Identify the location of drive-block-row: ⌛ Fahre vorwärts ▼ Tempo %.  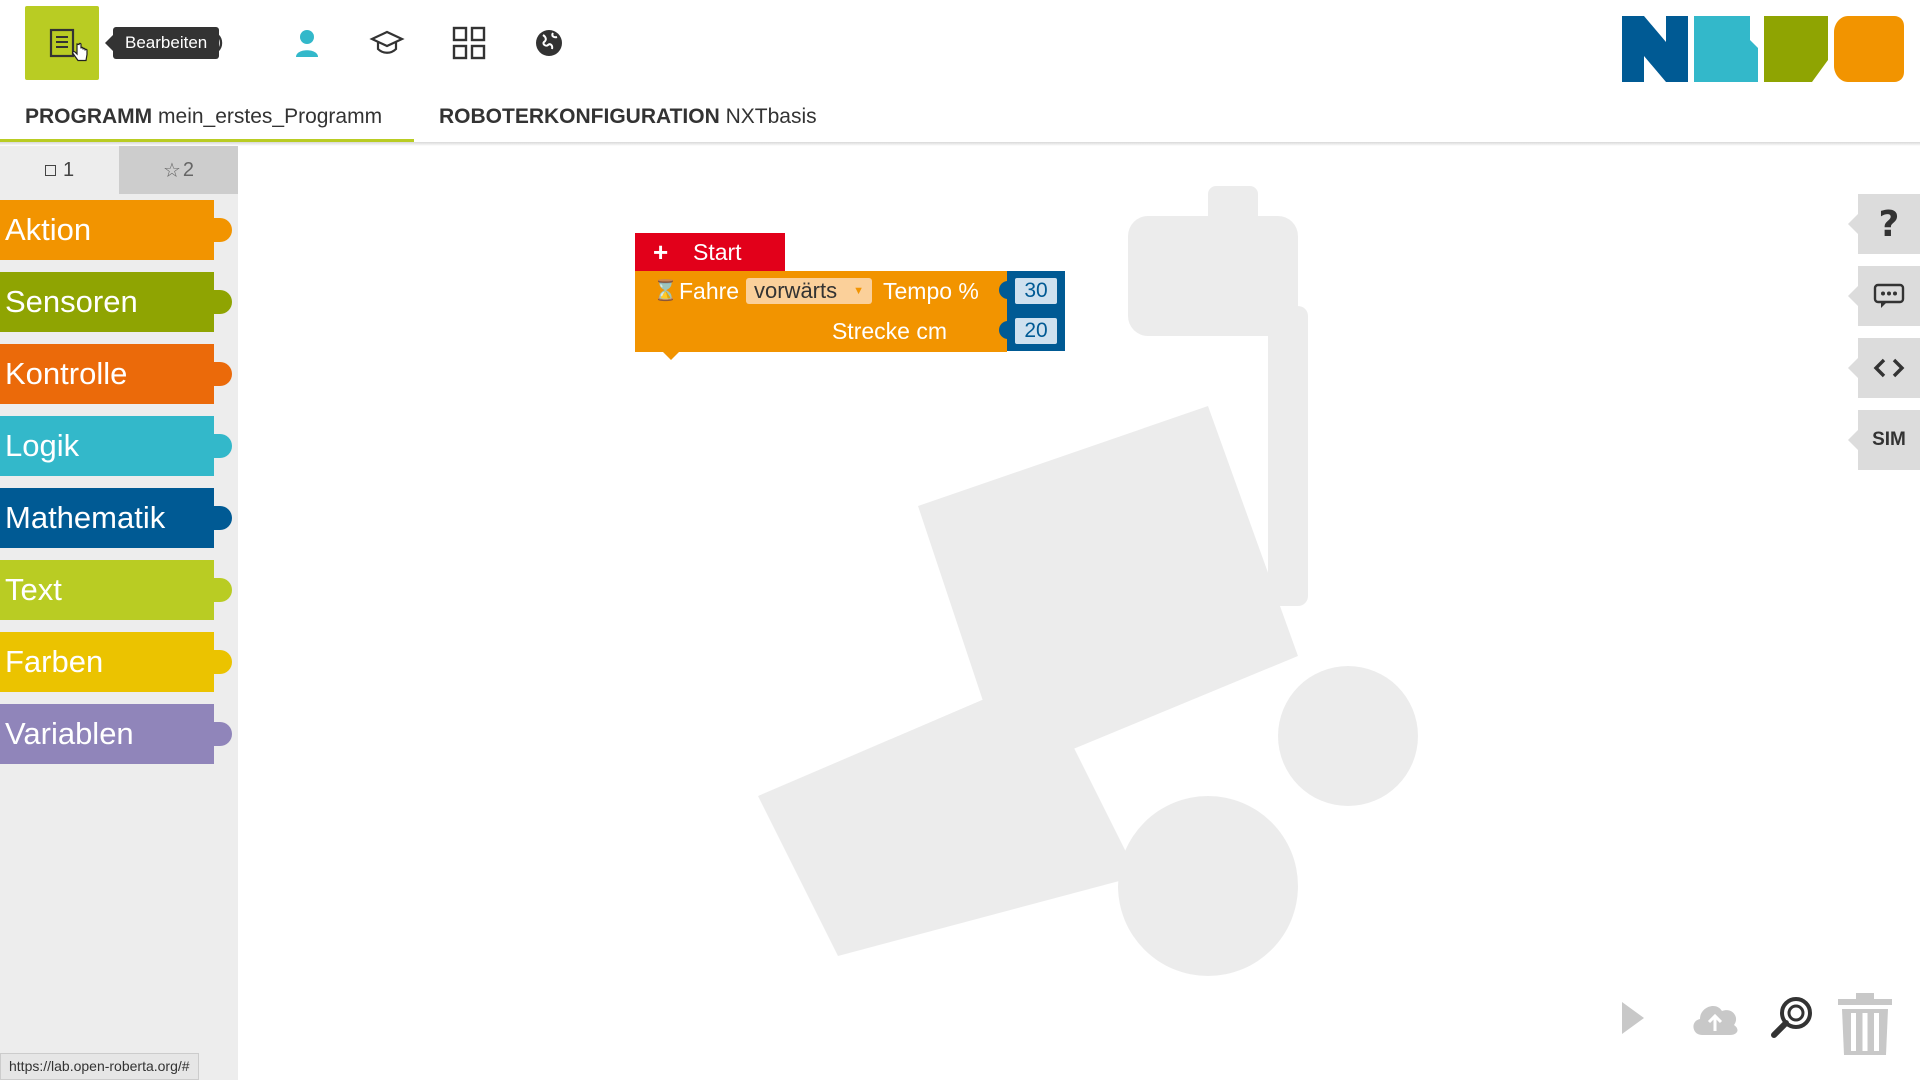
(821, 291).